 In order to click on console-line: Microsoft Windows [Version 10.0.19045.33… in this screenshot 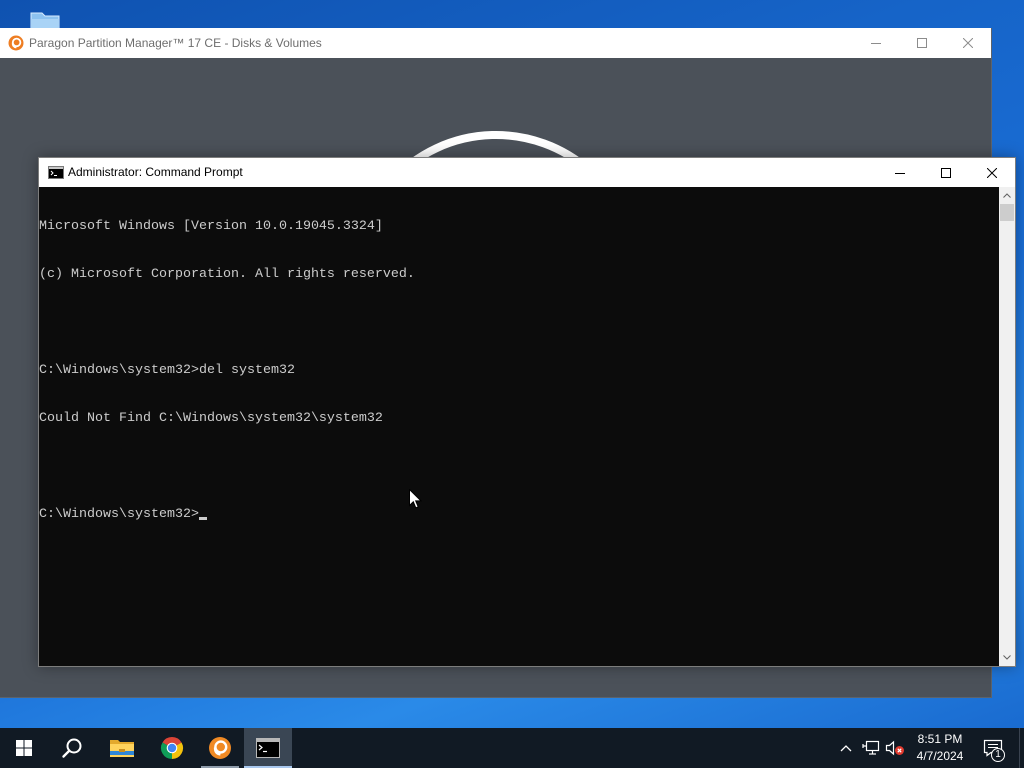, I will do `click(211, 226)`.